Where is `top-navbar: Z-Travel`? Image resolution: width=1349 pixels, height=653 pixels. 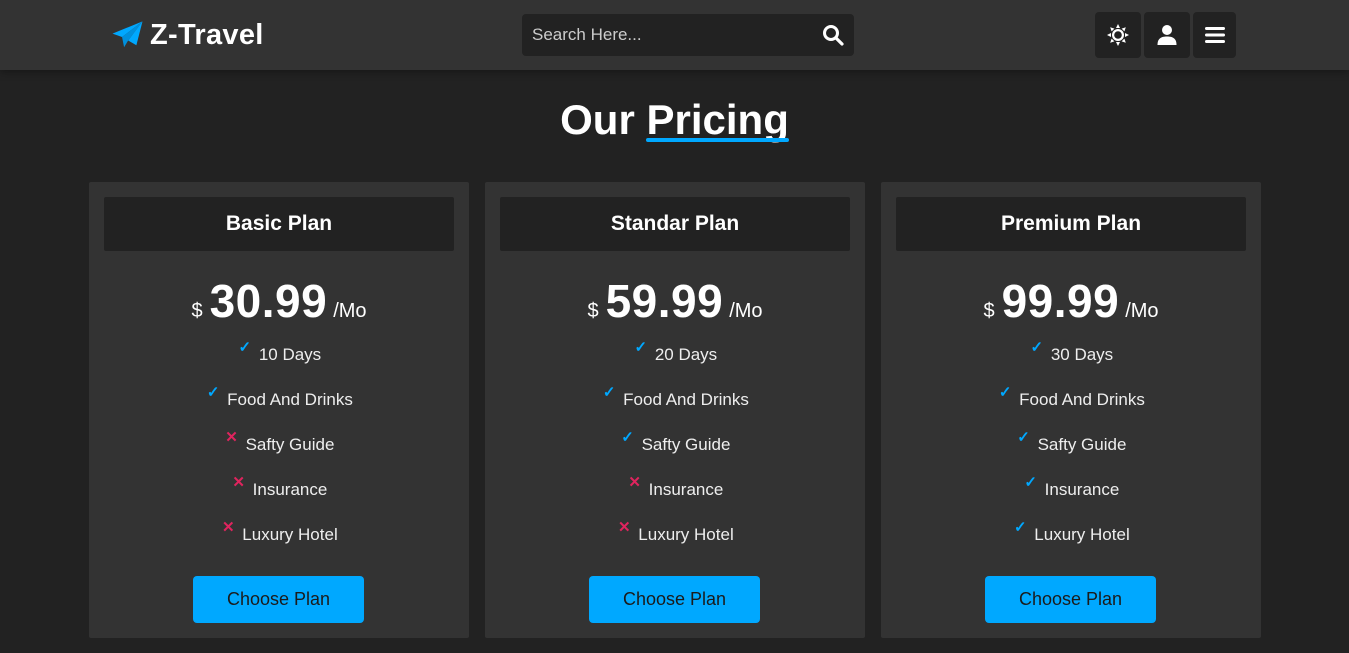 top-navbar: Z-Travel is located at coordinates (674, 35).